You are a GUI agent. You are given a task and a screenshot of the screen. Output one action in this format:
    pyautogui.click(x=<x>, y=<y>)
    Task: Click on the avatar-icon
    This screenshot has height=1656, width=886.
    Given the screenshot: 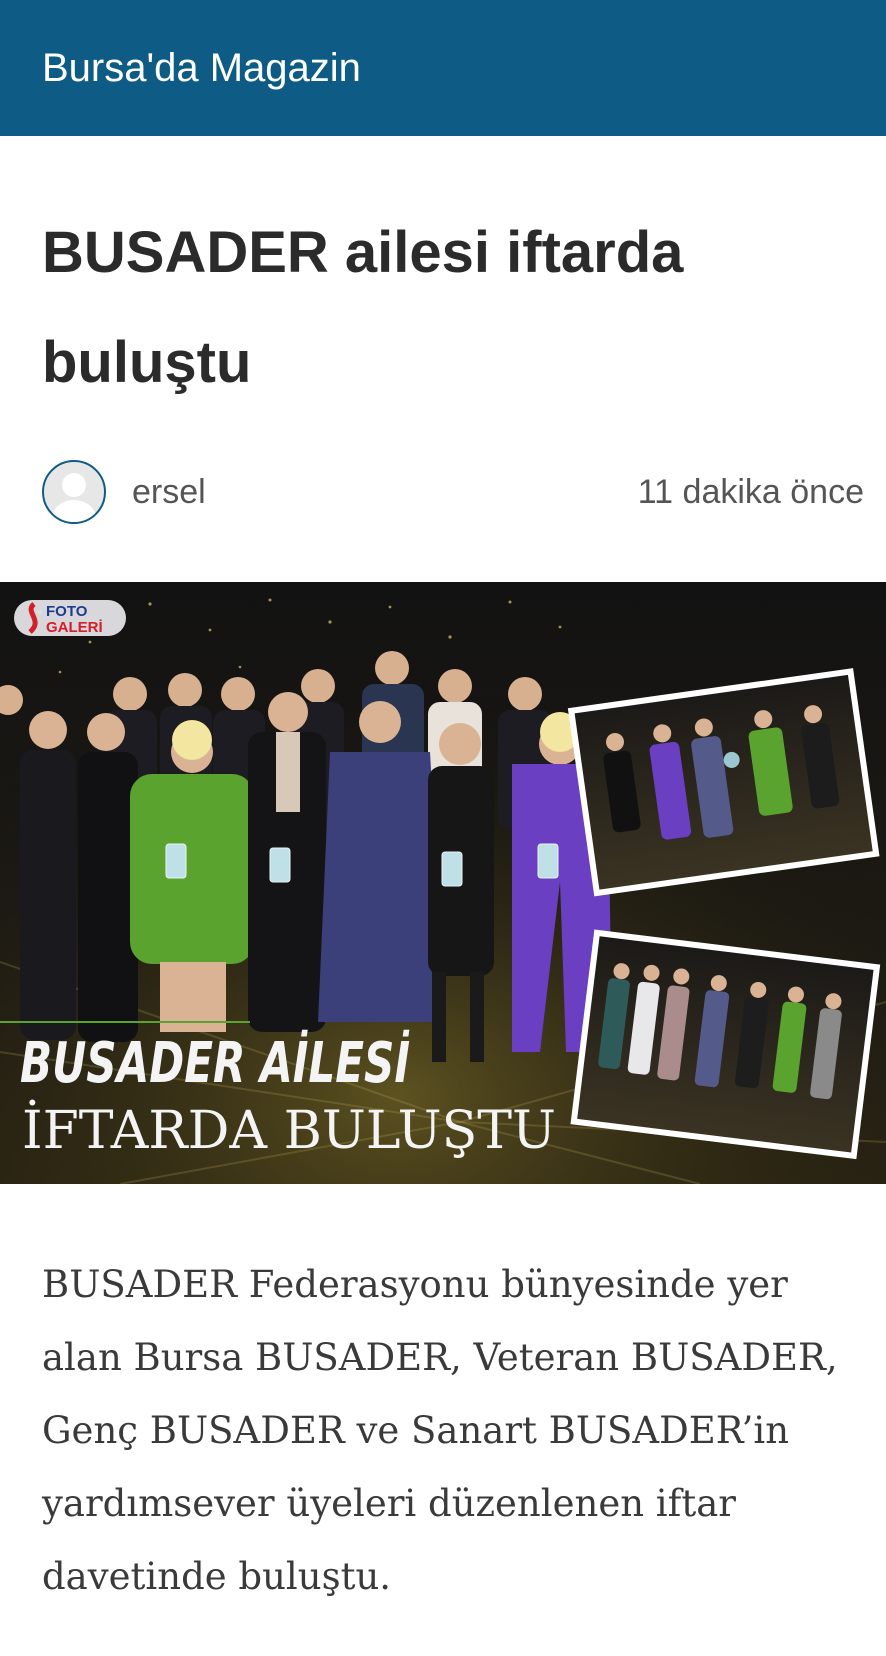 What is the action you would take?
    pyautogui.click(x=74, y=492)
    